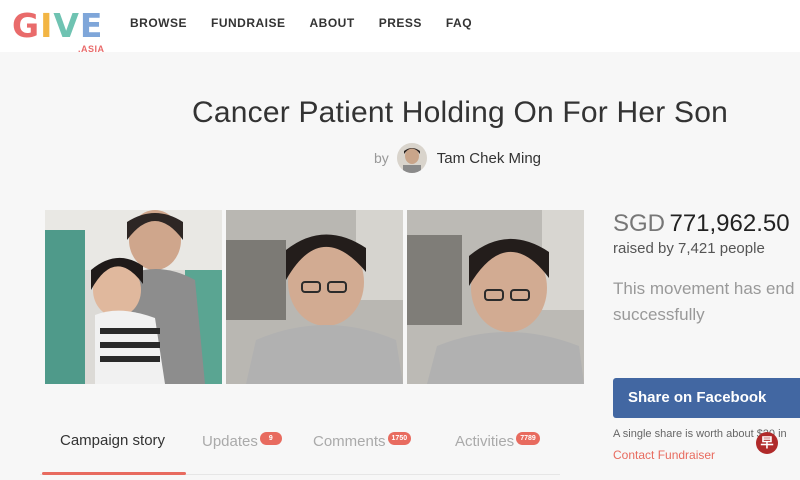 The width and height of the screenshot is (800, 480). What do you see at coordinates (399, 438) in the screenshot?
I see `comments-count-badge: 1750` at bounding box center [399, 438].